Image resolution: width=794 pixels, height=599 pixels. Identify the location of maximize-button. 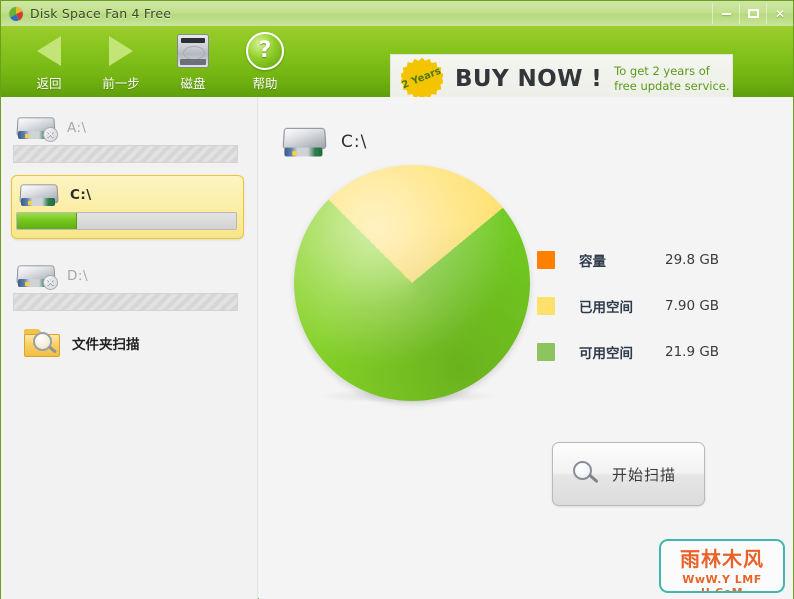
(752, 13).